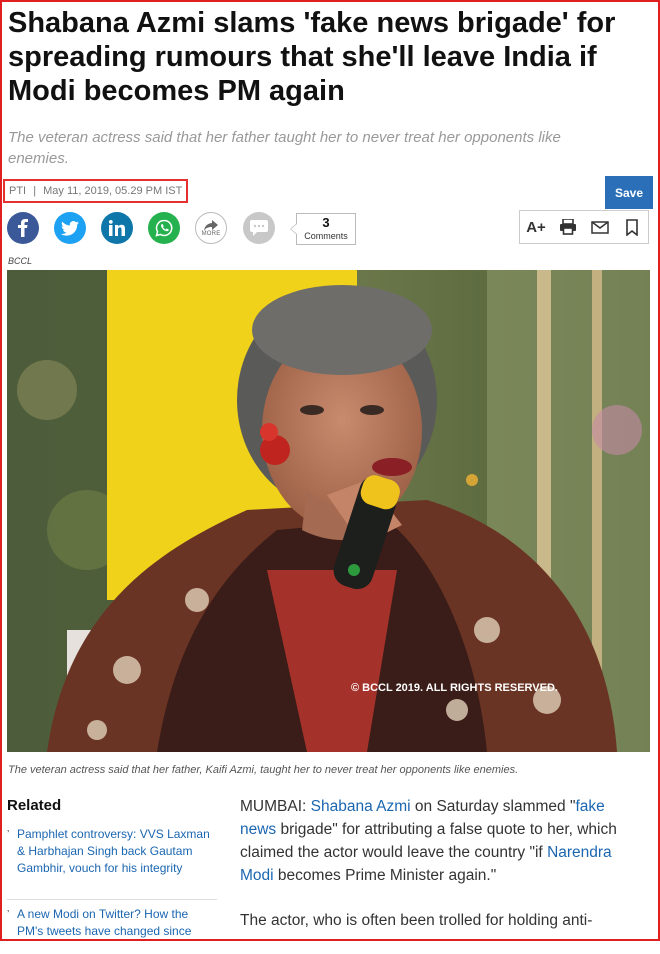 This screenshot has width=660, height=954. Describe the element at coordinates (584, 227) in the screenshot. I see `article-tools: A+` at that location.